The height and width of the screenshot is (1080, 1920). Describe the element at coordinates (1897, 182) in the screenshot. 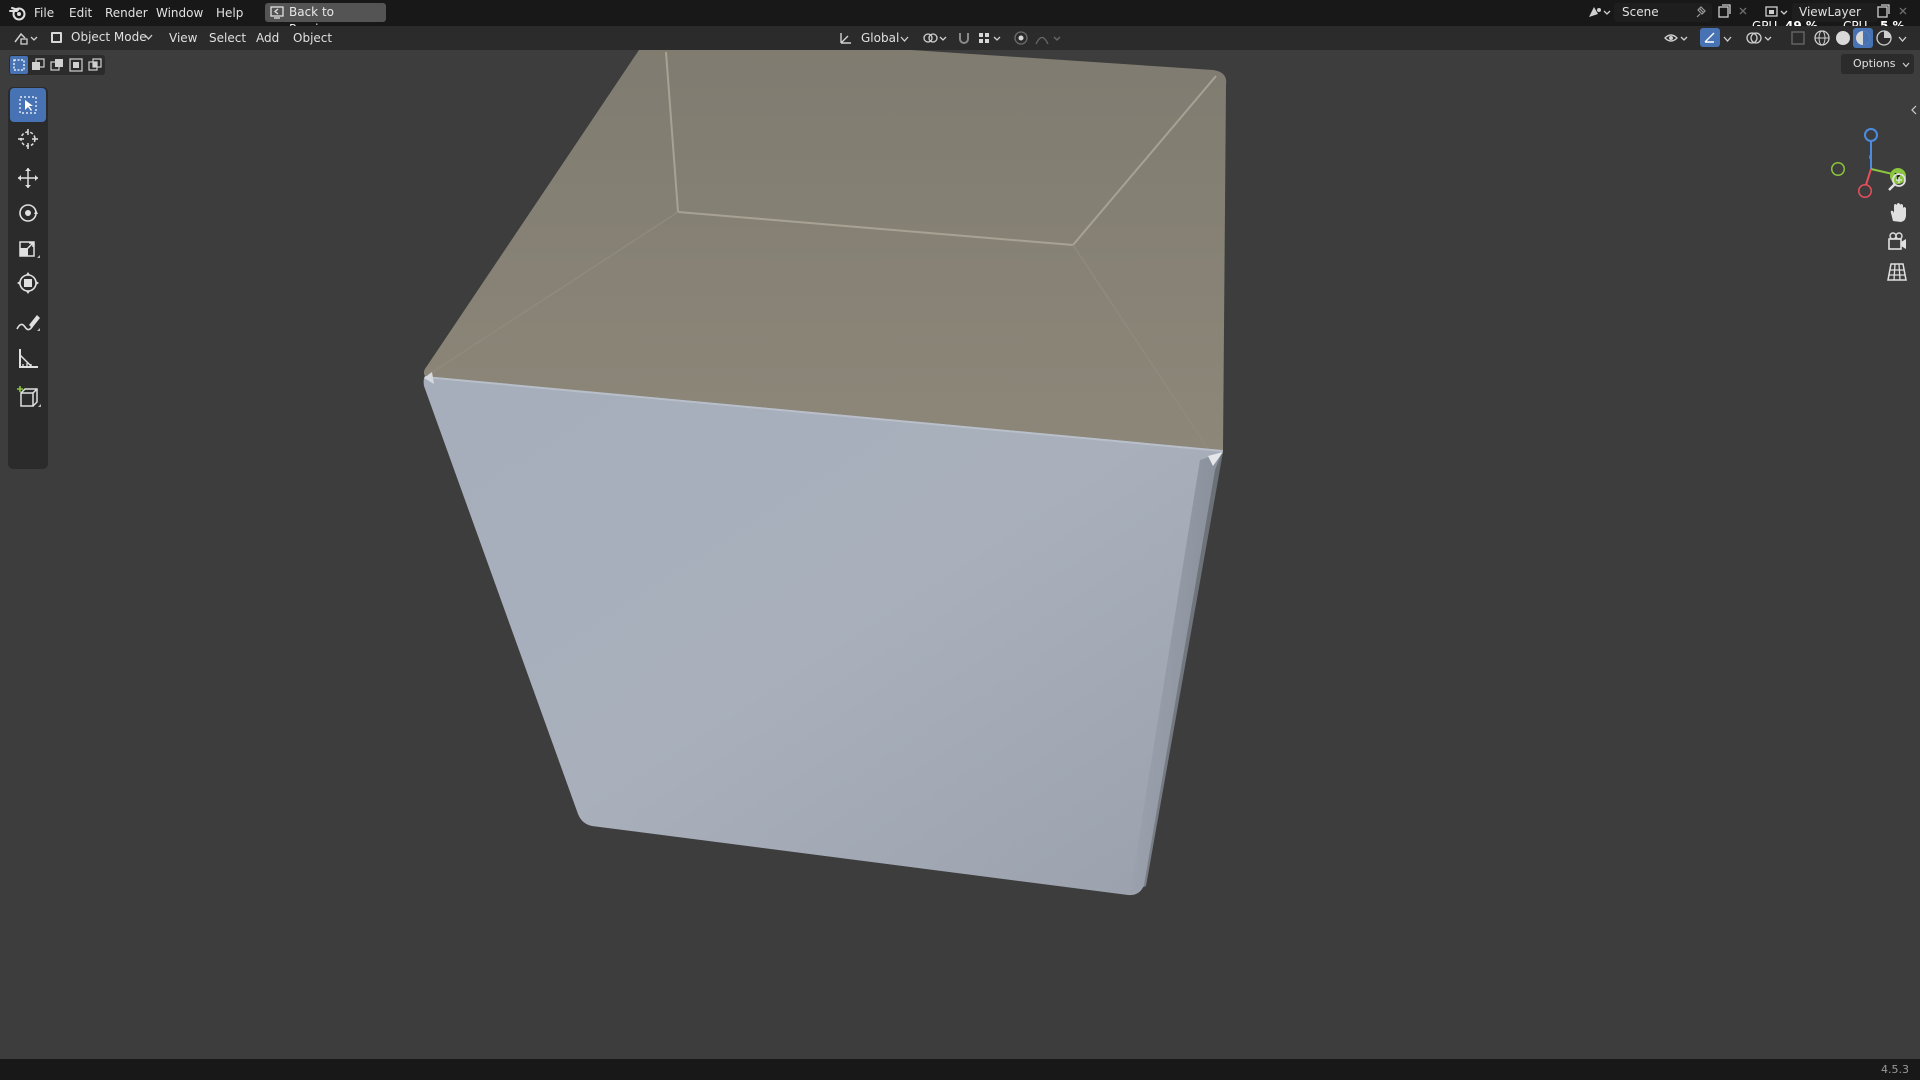

I see `zoom-icon` at that location.